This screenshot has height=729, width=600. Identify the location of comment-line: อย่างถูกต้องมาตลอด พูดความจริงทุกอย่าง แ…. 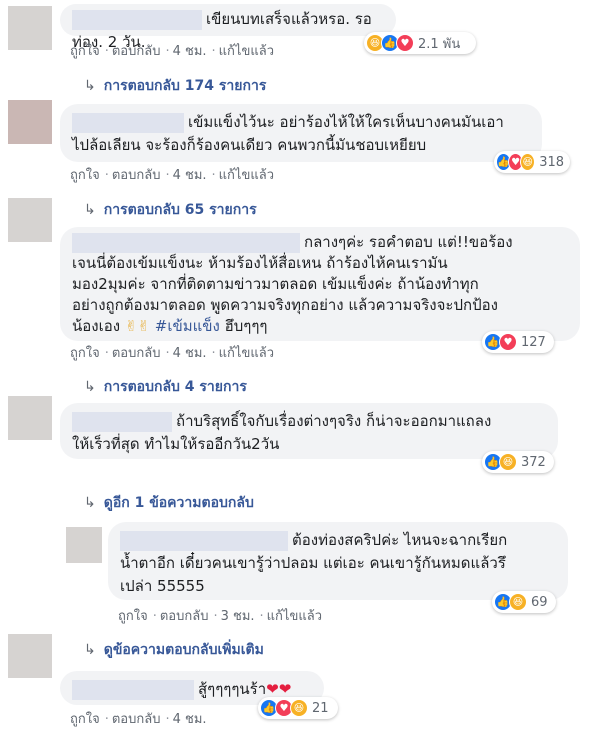
(285, 305).